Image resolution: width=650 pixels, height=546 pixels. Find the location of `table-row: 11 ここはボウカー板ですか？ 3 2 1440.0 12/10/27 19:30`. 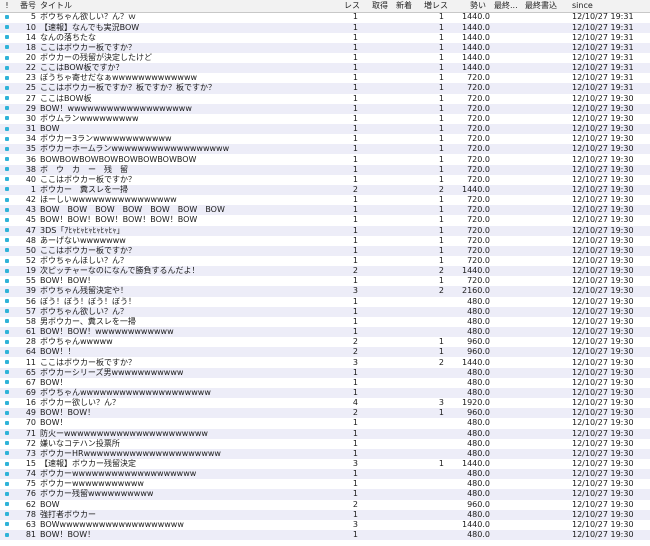

table-row: 11 ここはボウカー板ですか？ 3 2 1440.0 12/10/27 19:30 is located at coordinates (325, 363).